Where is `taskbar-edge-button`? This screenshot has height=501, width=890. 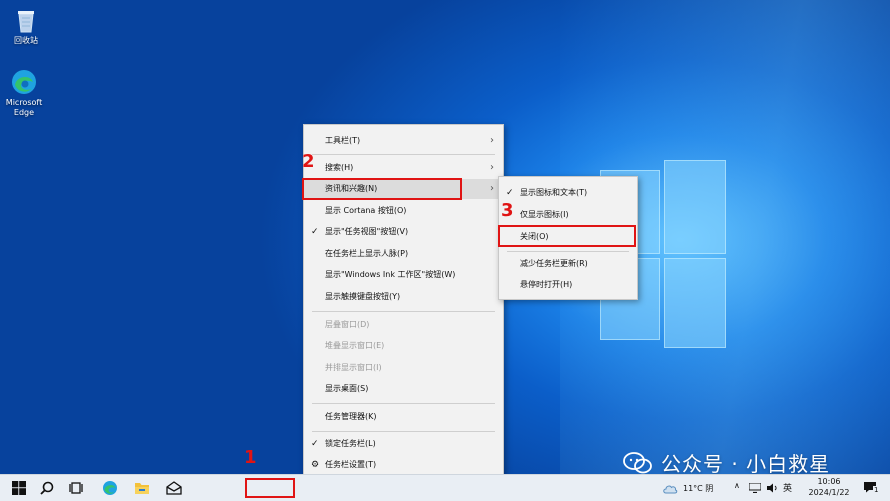
taskbar-edge-button is located at coordinates (110, 488).